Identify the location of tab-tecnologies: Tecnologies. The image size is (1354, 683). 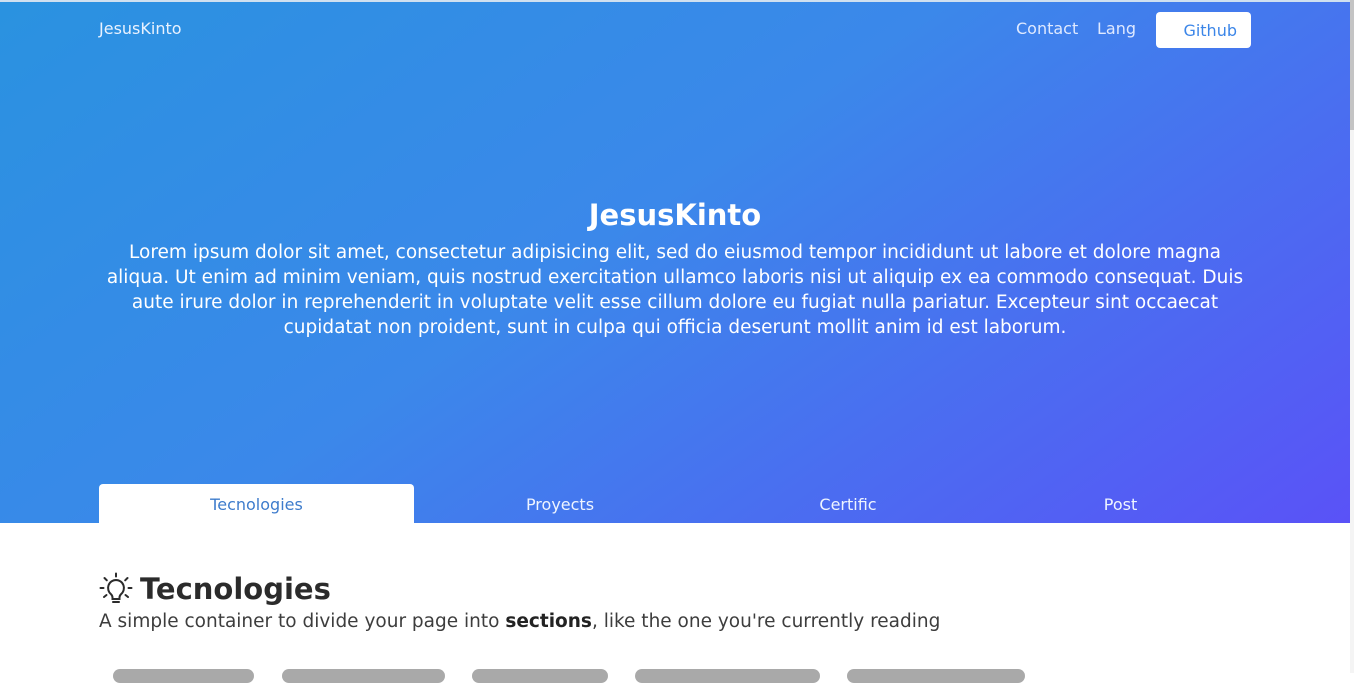
(256, 504).